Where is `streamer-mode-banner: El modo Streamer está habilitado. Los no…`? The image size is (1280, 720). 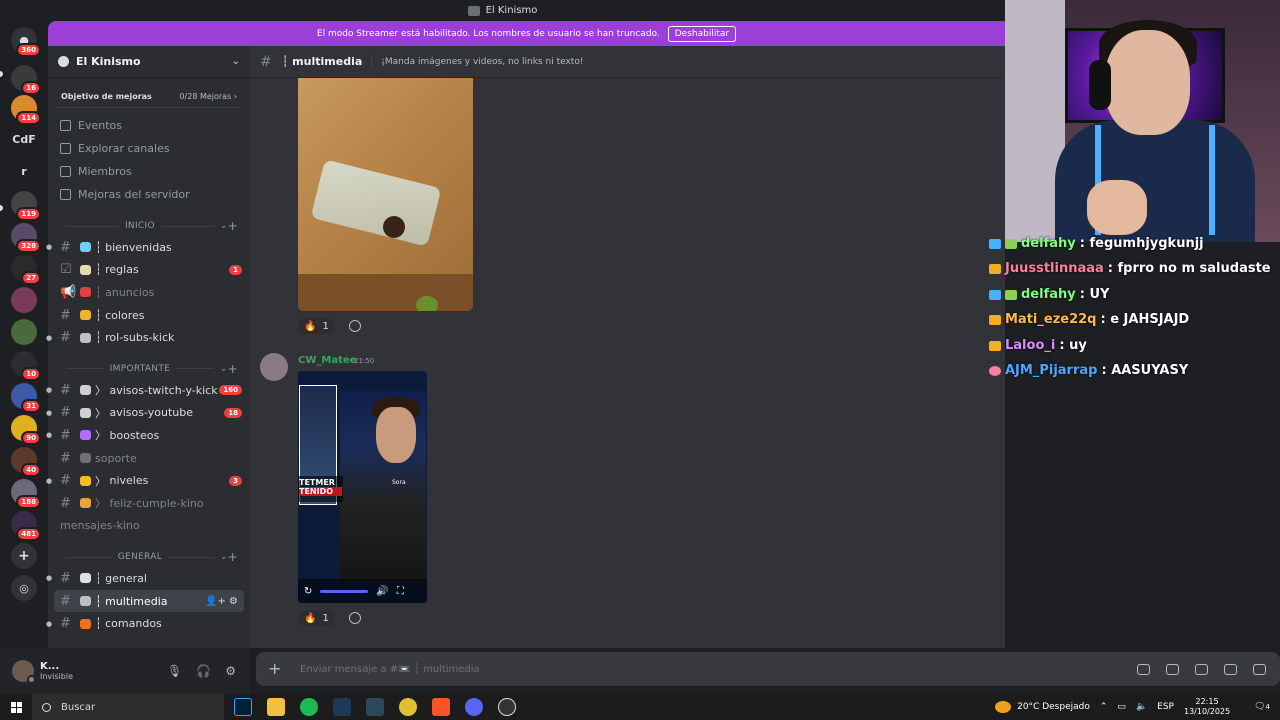 streamer-mode-banner: El modo Streamer está habilitado. Los no… is located at coordinates (526, 33).